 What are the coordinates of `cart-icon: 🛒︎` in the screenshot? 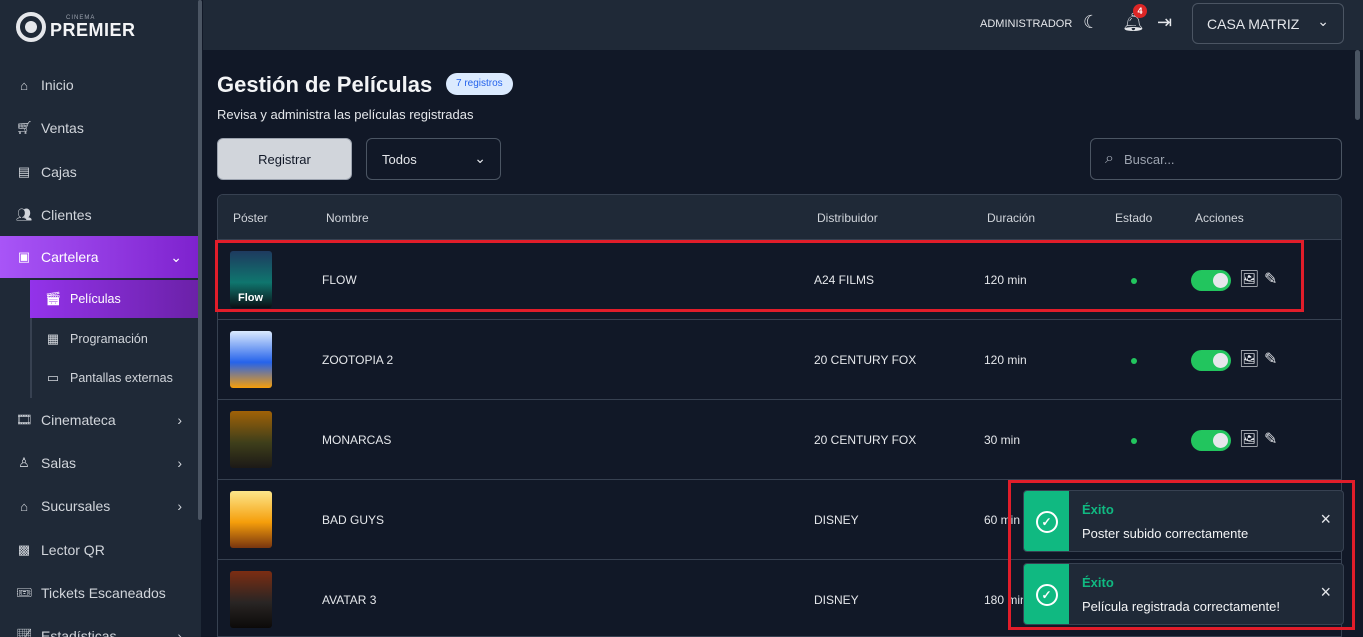 It's located at (24, 127).